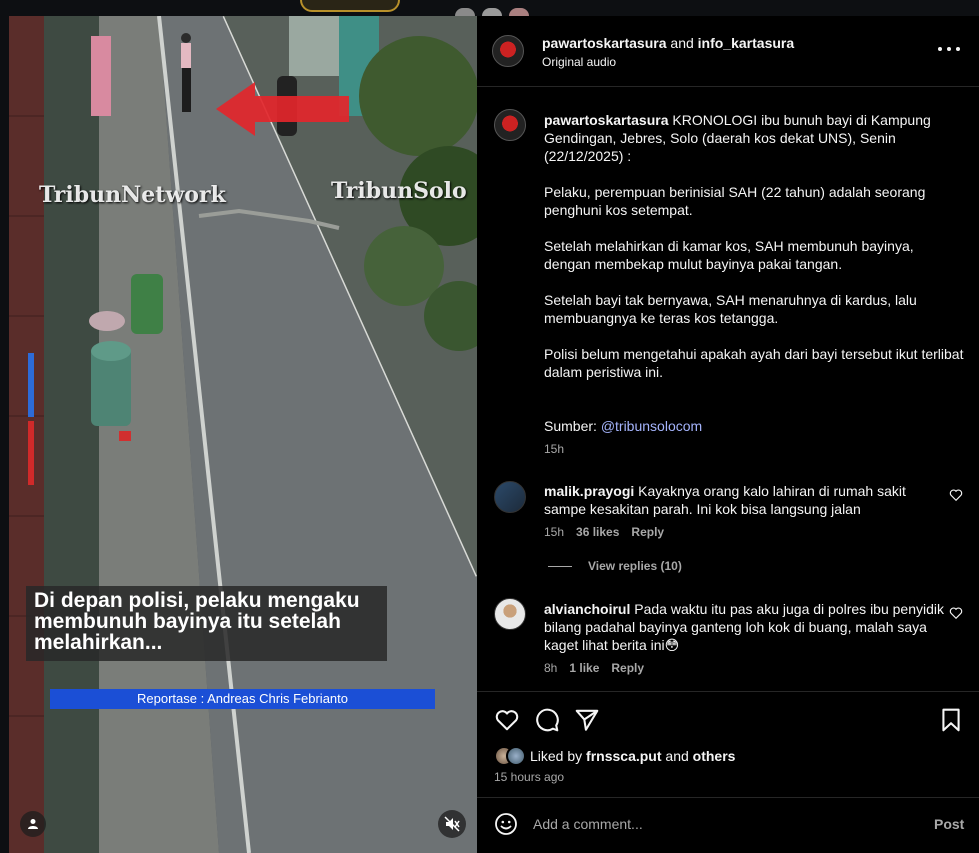 This screenshot has height=853, width=979. I want to click on top-strip, so click(489, 8).